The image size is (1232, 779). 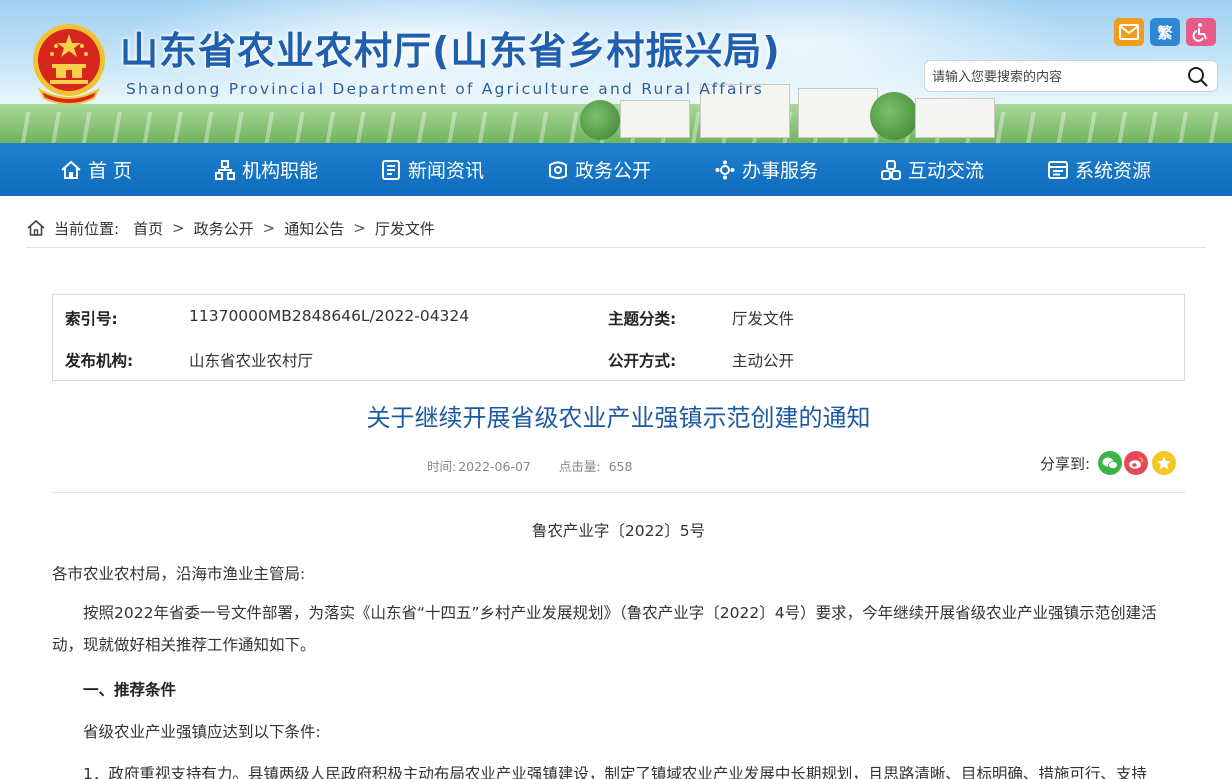 I want to click on gov-open-icon, so click(x=558, y=170).